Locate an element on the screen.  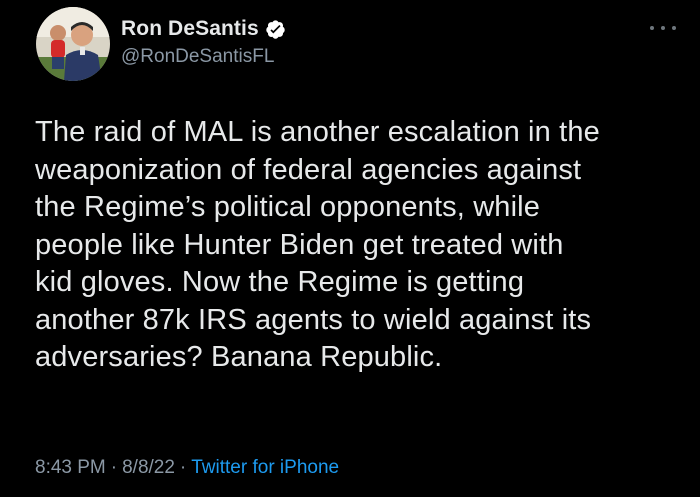
tweet-time: 8:43 PM is located at coordinates (70, 467).